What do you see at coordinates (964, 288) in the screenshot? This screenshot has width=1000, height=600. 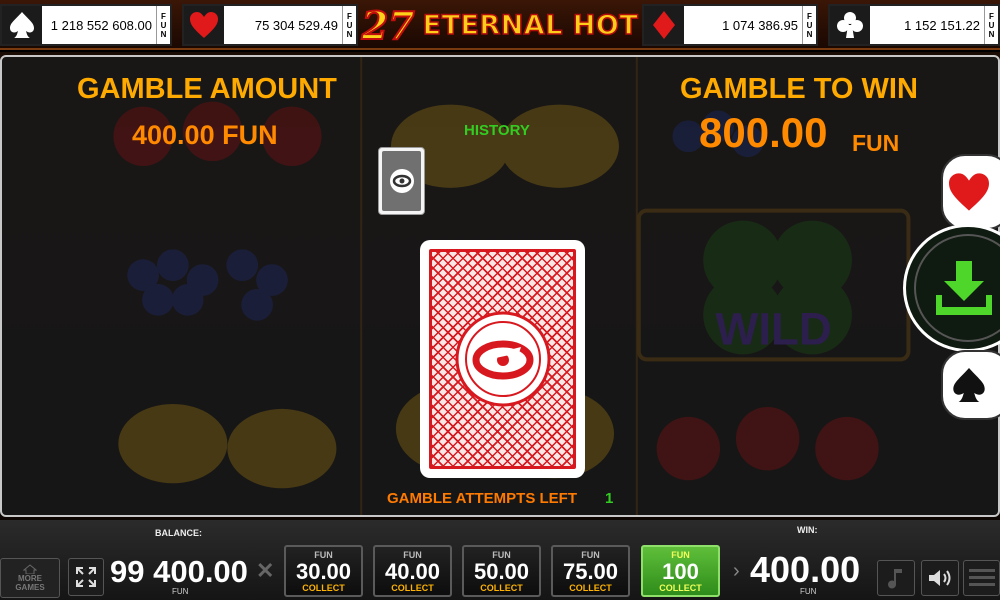 I see `download-arrow-icon` at bounding box center [964, 288].